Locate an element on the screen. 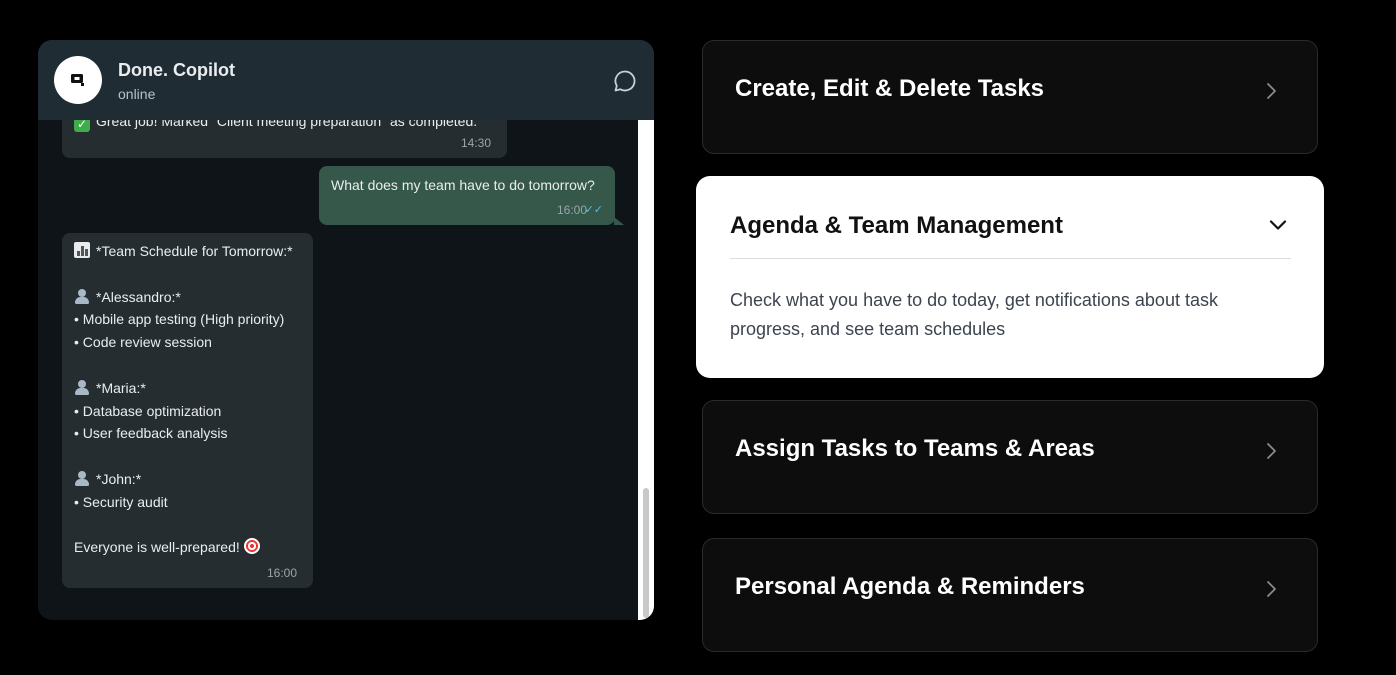 Image resolution: width=1396 pixels, height=675 pixels. divider is located at coordinates (1010, 258).